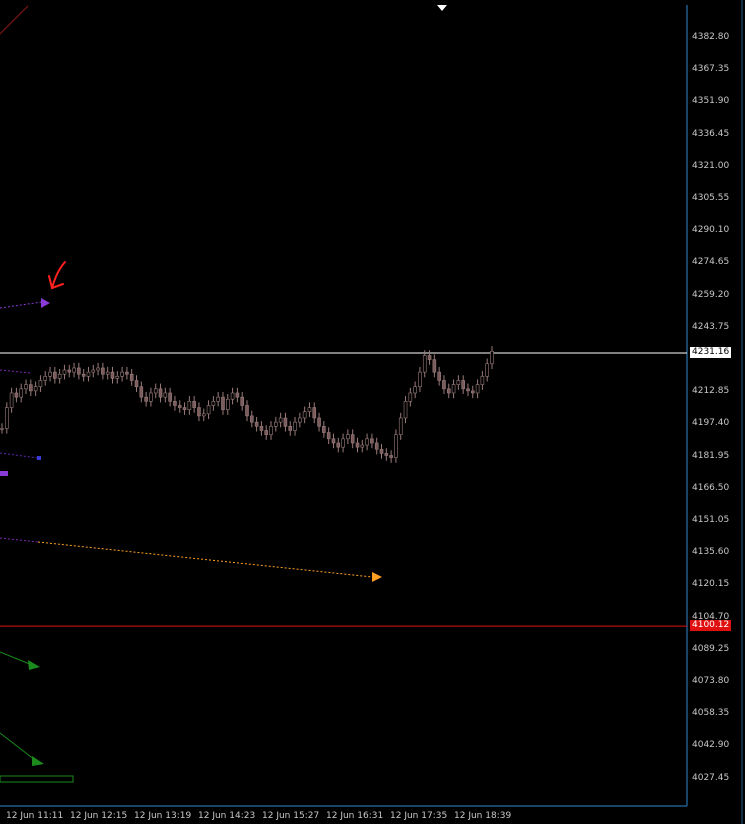 Image resolution: width=745 pixels, height=824 pixels. What do you see at coordinates (711, 69) in the screenshot?
I see `price-axis-label: 4367.35` at bounding box center [711, 69].